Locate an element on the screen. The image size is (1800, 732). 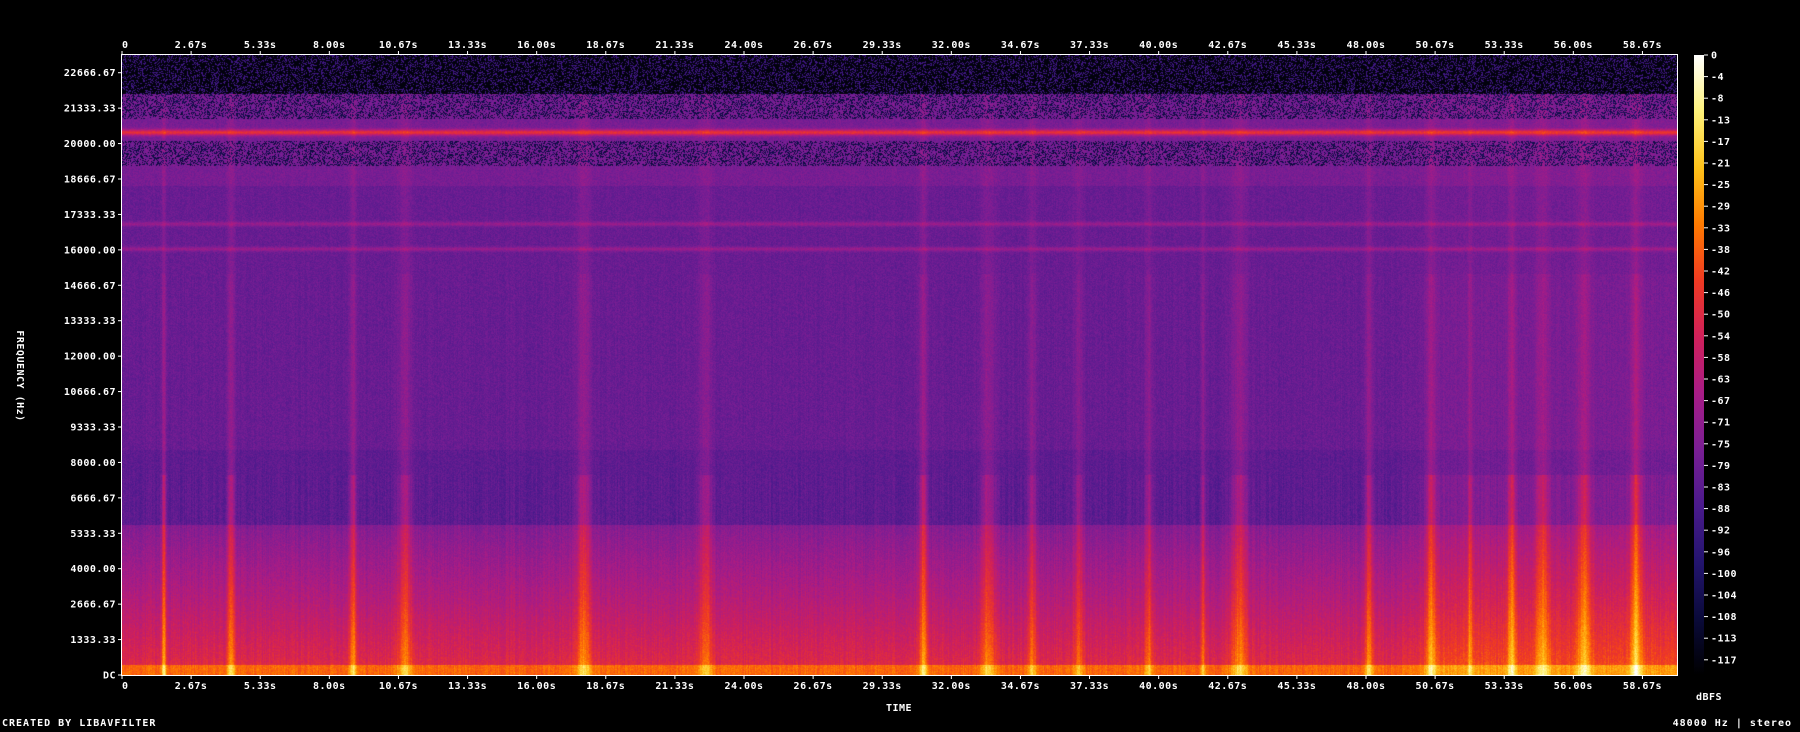
colorbar-tick-label: -117 is located at coordinates (1724, 660).